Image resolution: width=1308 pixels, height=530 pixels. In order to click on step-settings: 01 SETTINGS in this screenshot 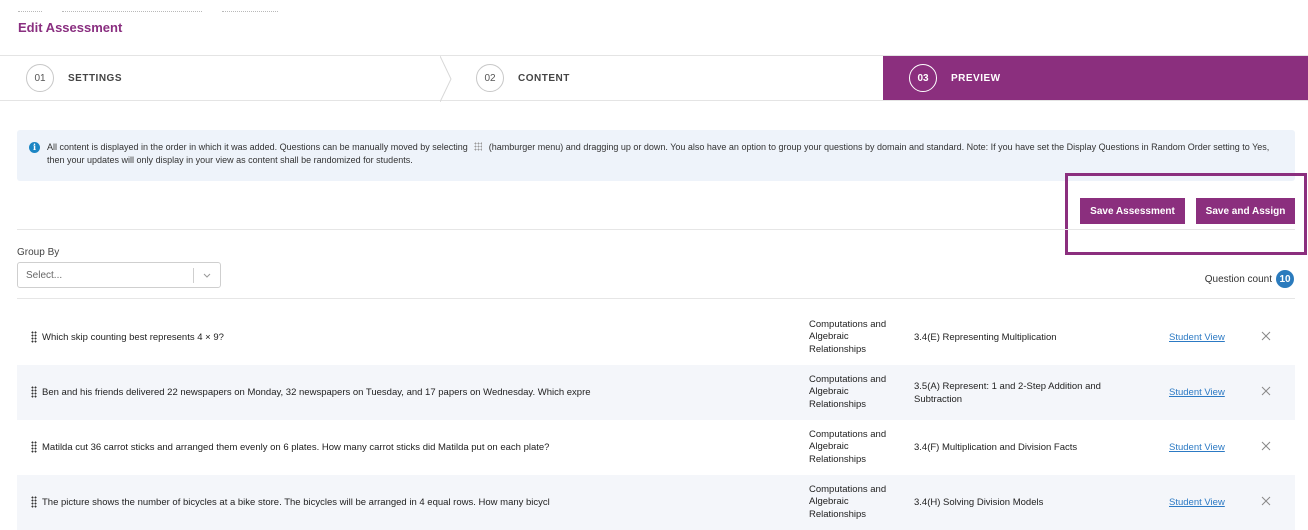, I will do `click(226, 79)`.